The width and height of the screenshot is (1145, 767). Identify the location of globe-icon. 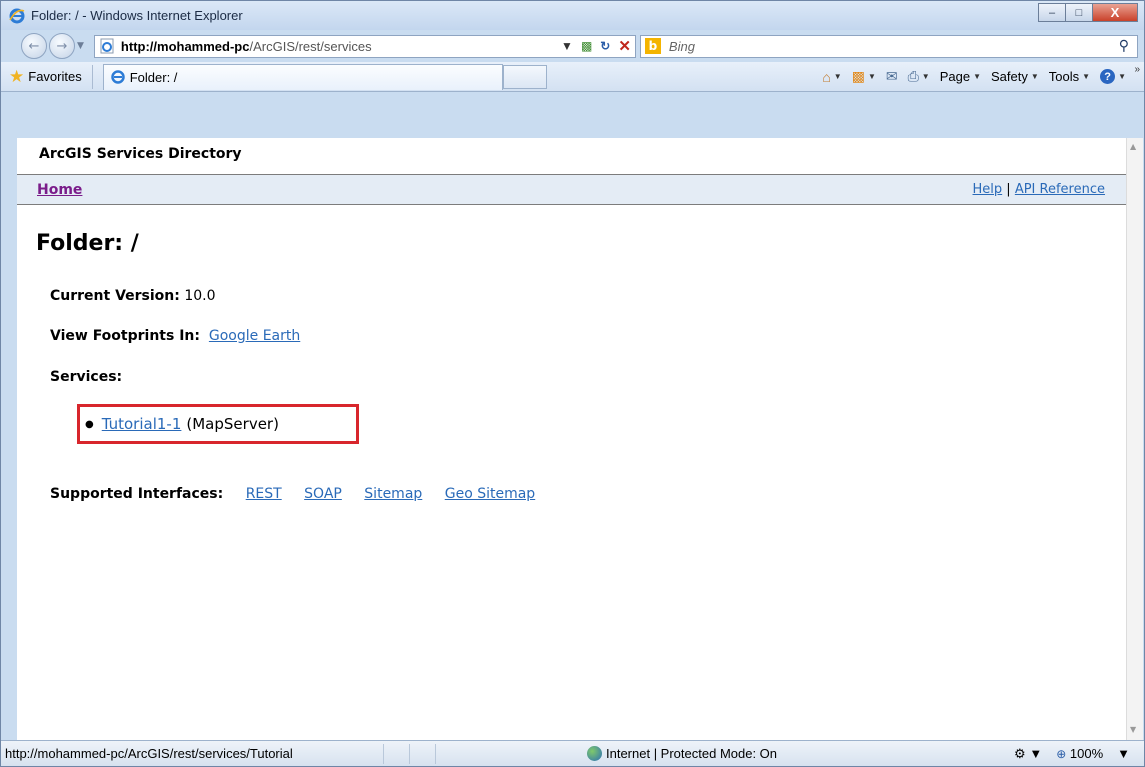
(594, 753).